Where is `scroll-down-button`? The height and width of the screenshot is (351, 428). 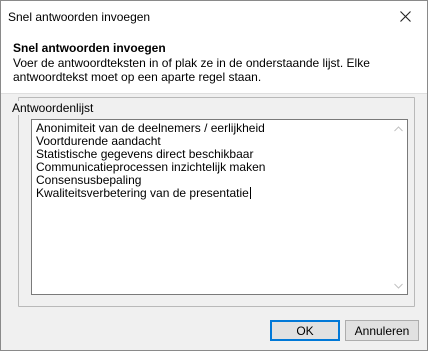 scroll-down-button is located at coordinates (398, 285).